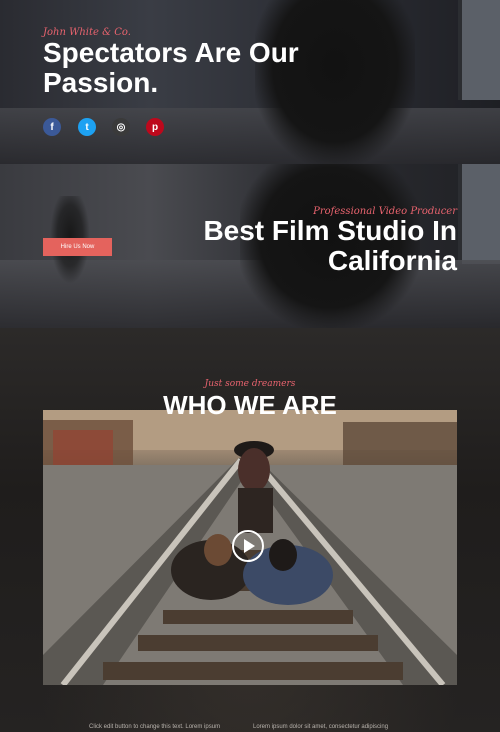 The image size is (500, 732). I want to click on floor-background, so click(250, 136).